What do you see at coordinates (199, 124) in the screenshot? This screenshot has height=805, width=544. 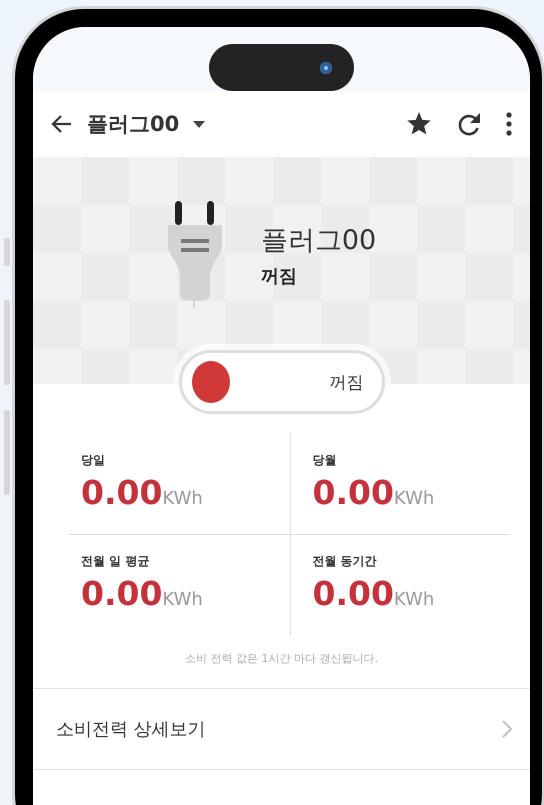 I see `caret-icon` at bounding box center [199, 124].